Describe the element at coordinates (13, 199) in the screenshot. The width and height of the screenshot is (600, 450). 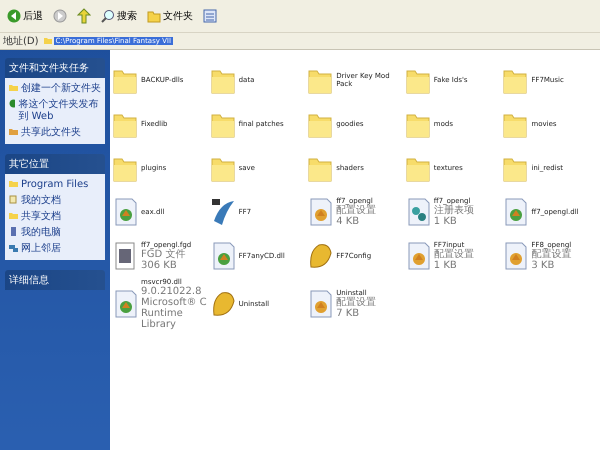
I see `document-folder-icon` at that location.